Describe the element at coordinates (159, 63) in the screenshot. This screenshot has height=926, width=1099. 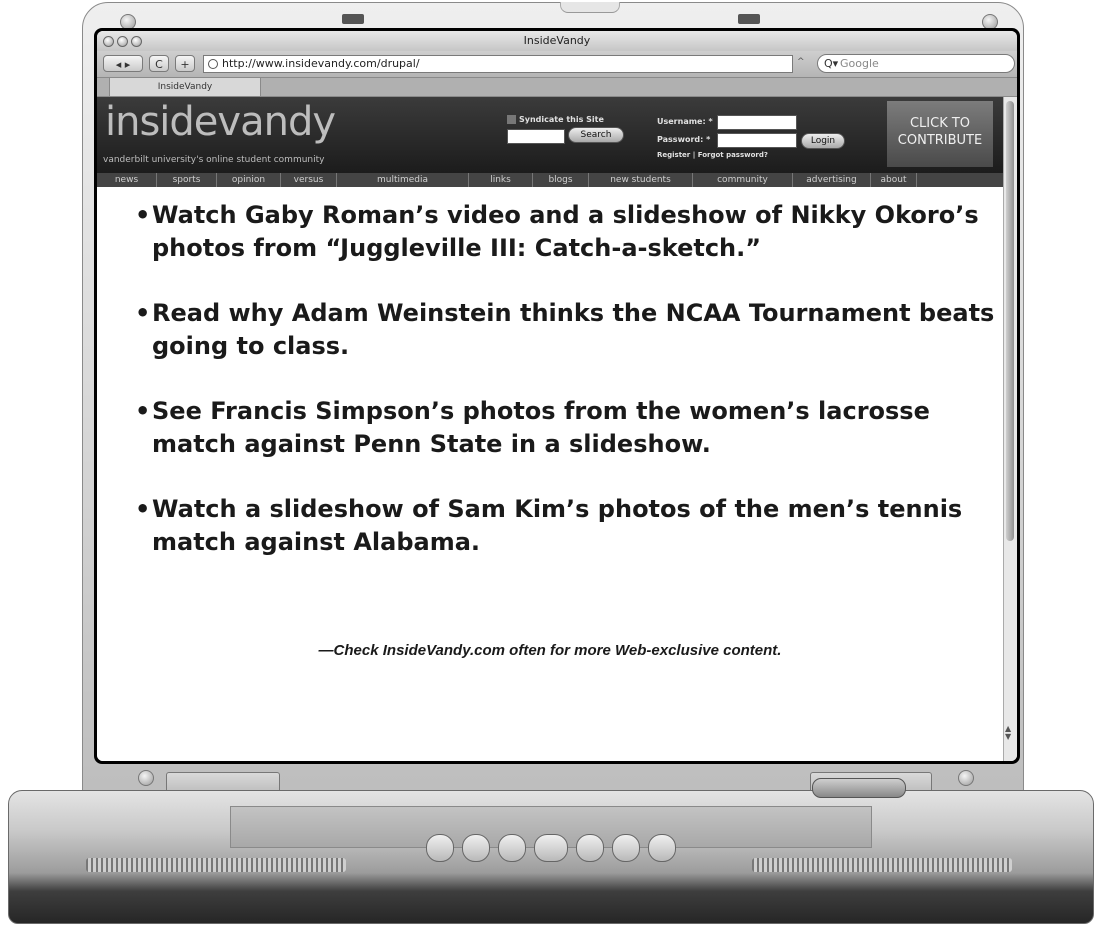
I see `reload-button: C` at that location.